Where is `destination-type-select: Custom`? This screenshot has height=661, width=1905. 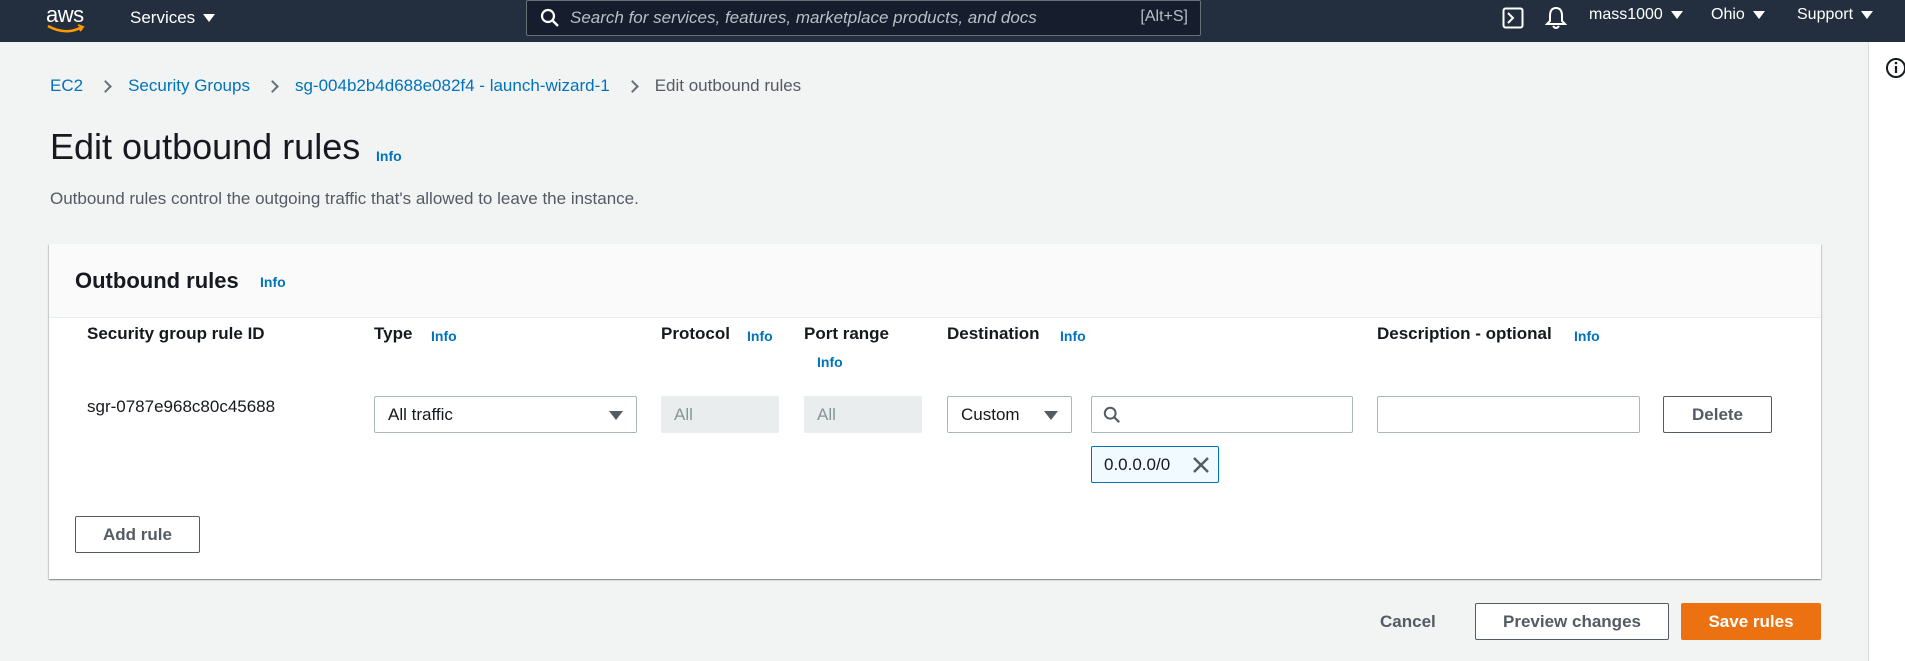
destination-type-select: Custom is located at coordinates (1009, 414).